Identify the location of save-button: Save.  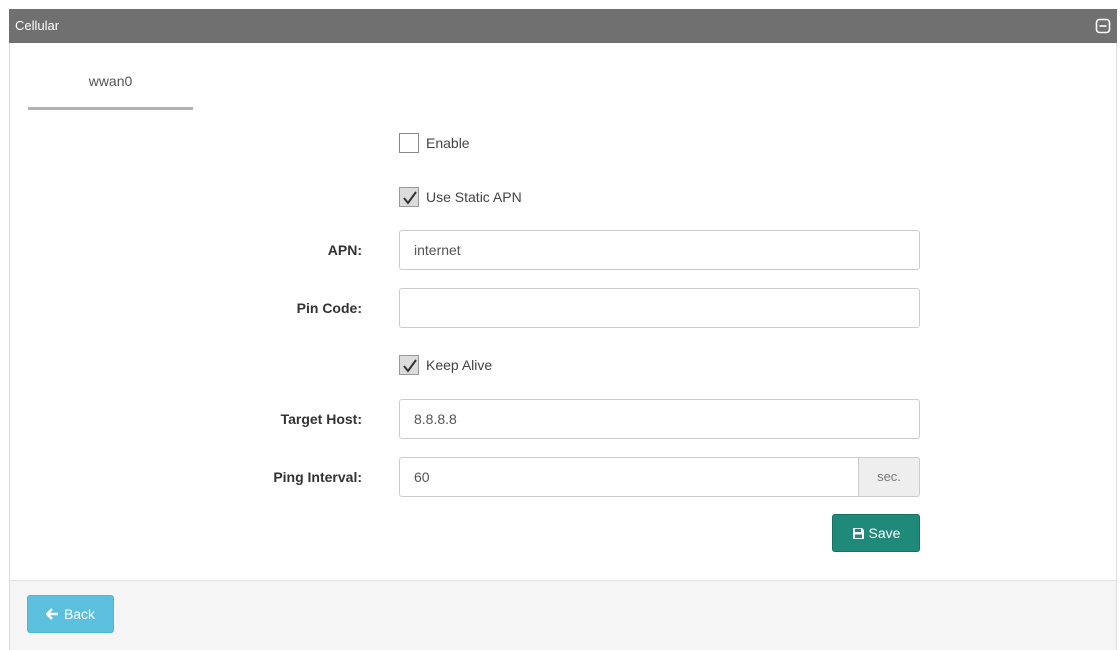
(876, 533).